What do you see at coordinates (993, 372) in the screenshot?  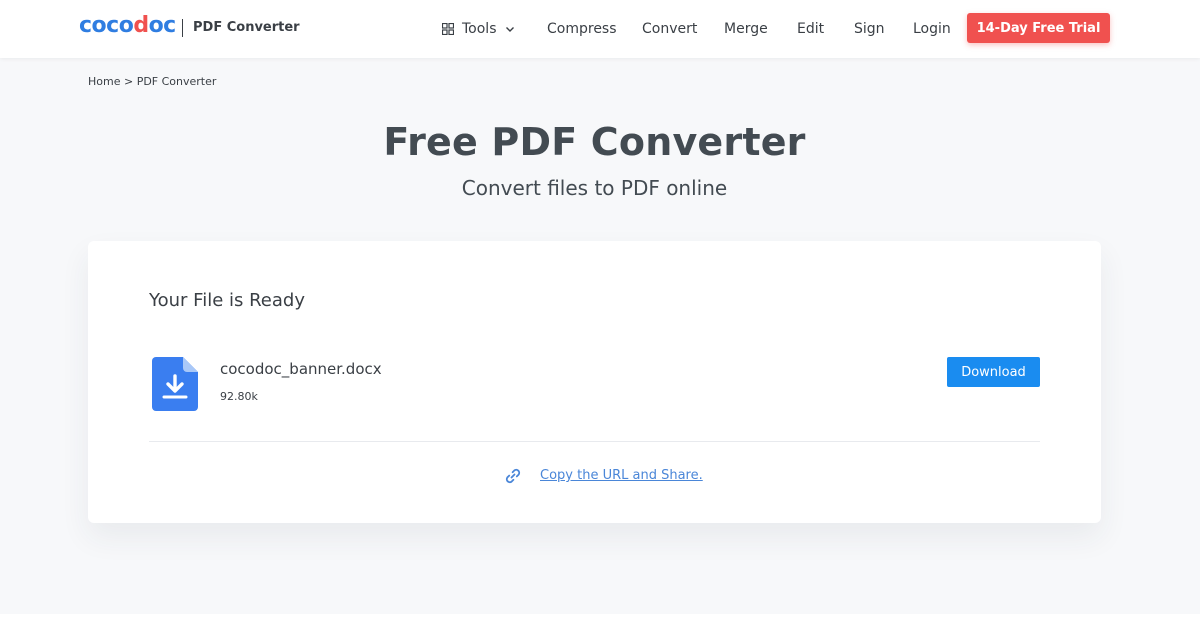 I see `download-button: Download` at bounding box center [993, 372].